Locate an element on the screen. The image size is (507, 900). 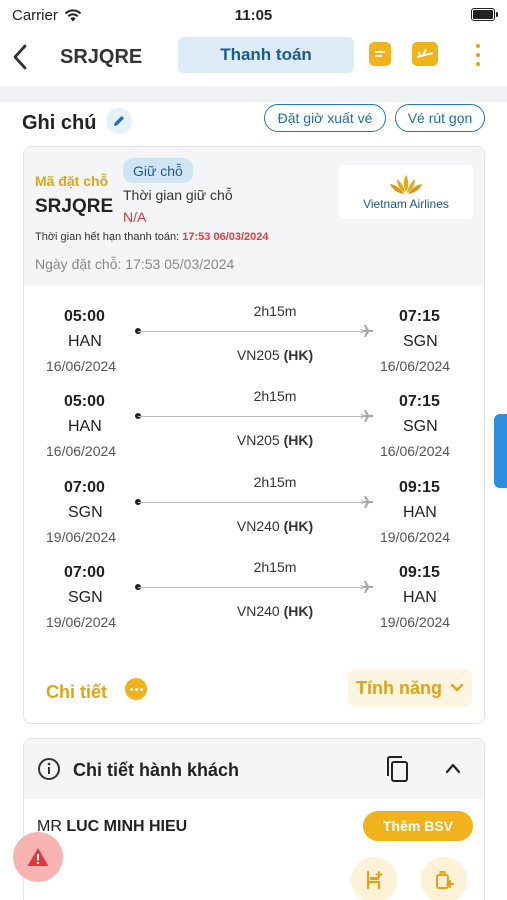
baggage-button is located at coordinates (444, 878).